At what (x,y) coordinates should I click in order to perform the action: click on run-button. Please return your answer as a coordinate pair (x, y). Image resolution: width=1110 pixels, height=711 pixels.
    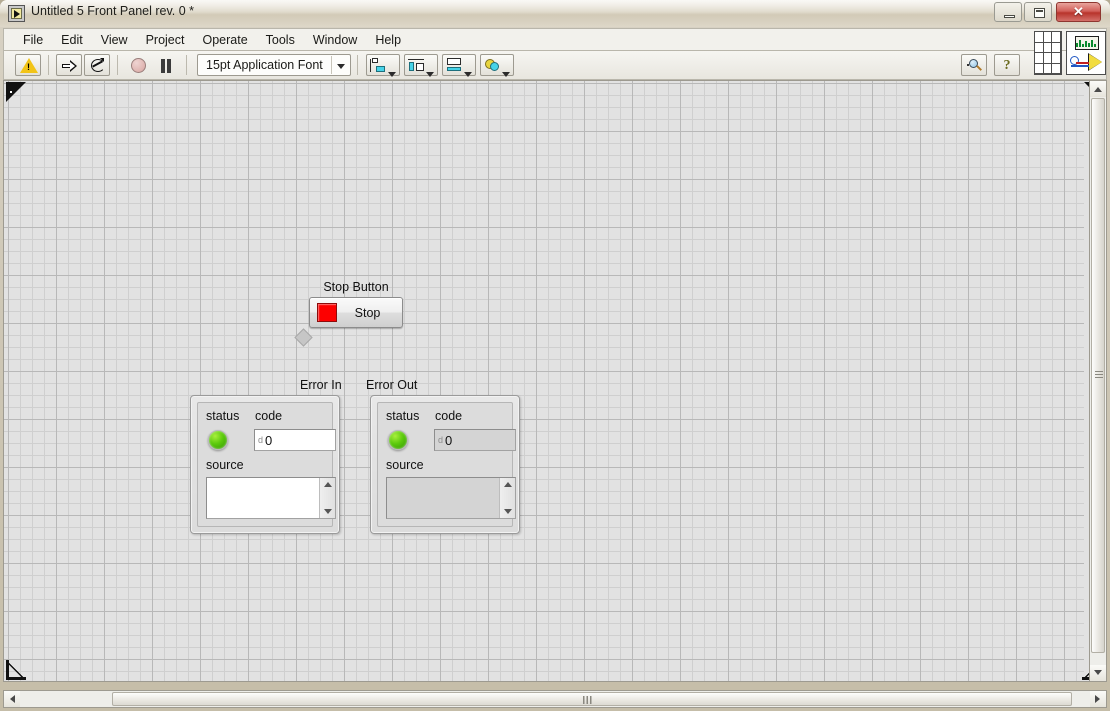
    Looking at the image, I should click on (69, 65).